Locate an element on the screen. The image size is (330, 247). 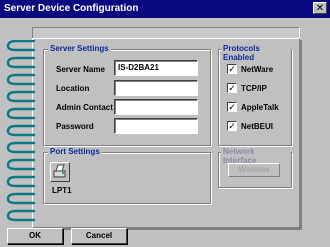
server-settings-title: Server Settings is located at coordinates (79, 48).